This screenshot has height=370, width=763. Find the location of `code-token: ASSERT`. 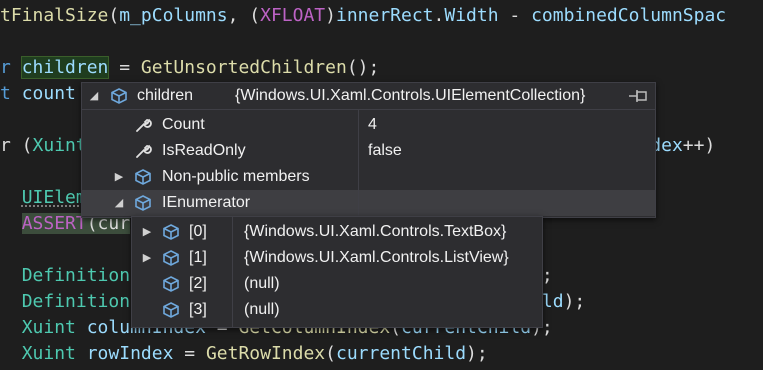

code-token: ASSERT is located at coordinates (54, 223).